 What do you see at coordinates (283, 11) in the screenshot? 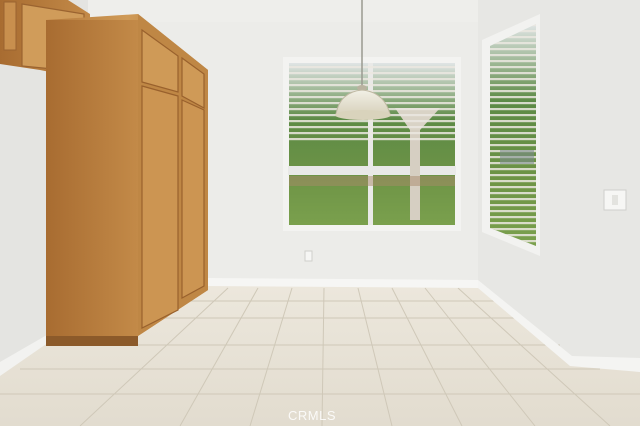
I see `ceiling` at bounding box center [283, 11].